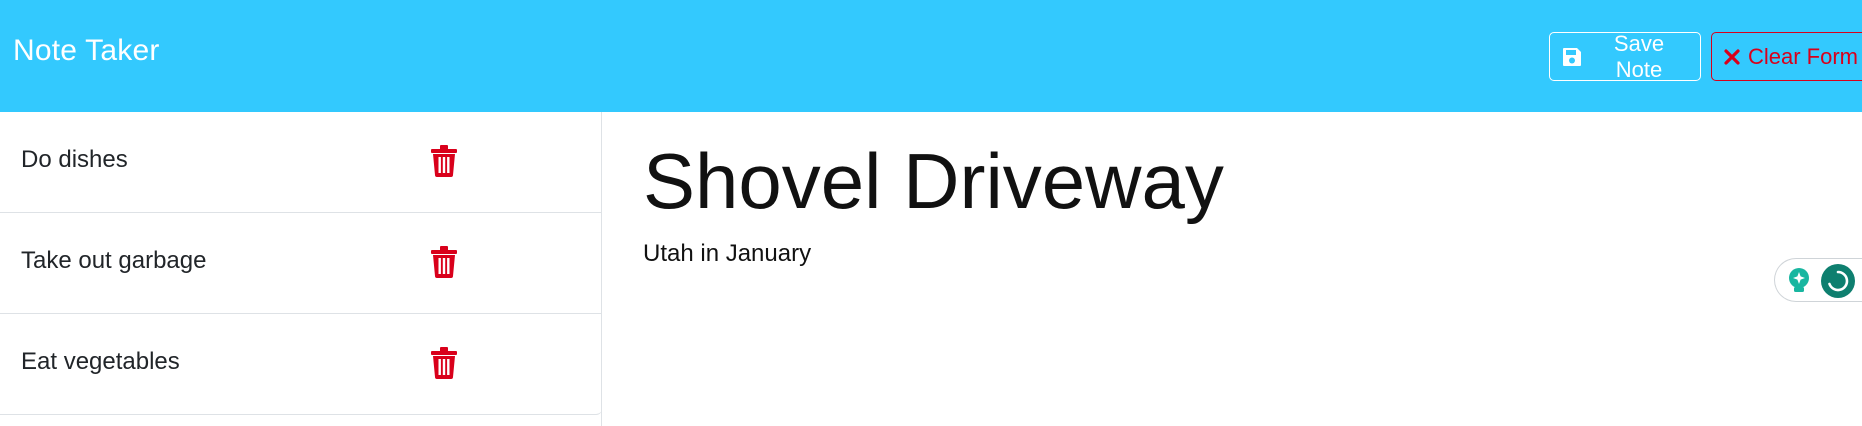 The height and width of the screenshot is (426, 1862). I want to click on loading-spinner-icon, so click(1838, 281).